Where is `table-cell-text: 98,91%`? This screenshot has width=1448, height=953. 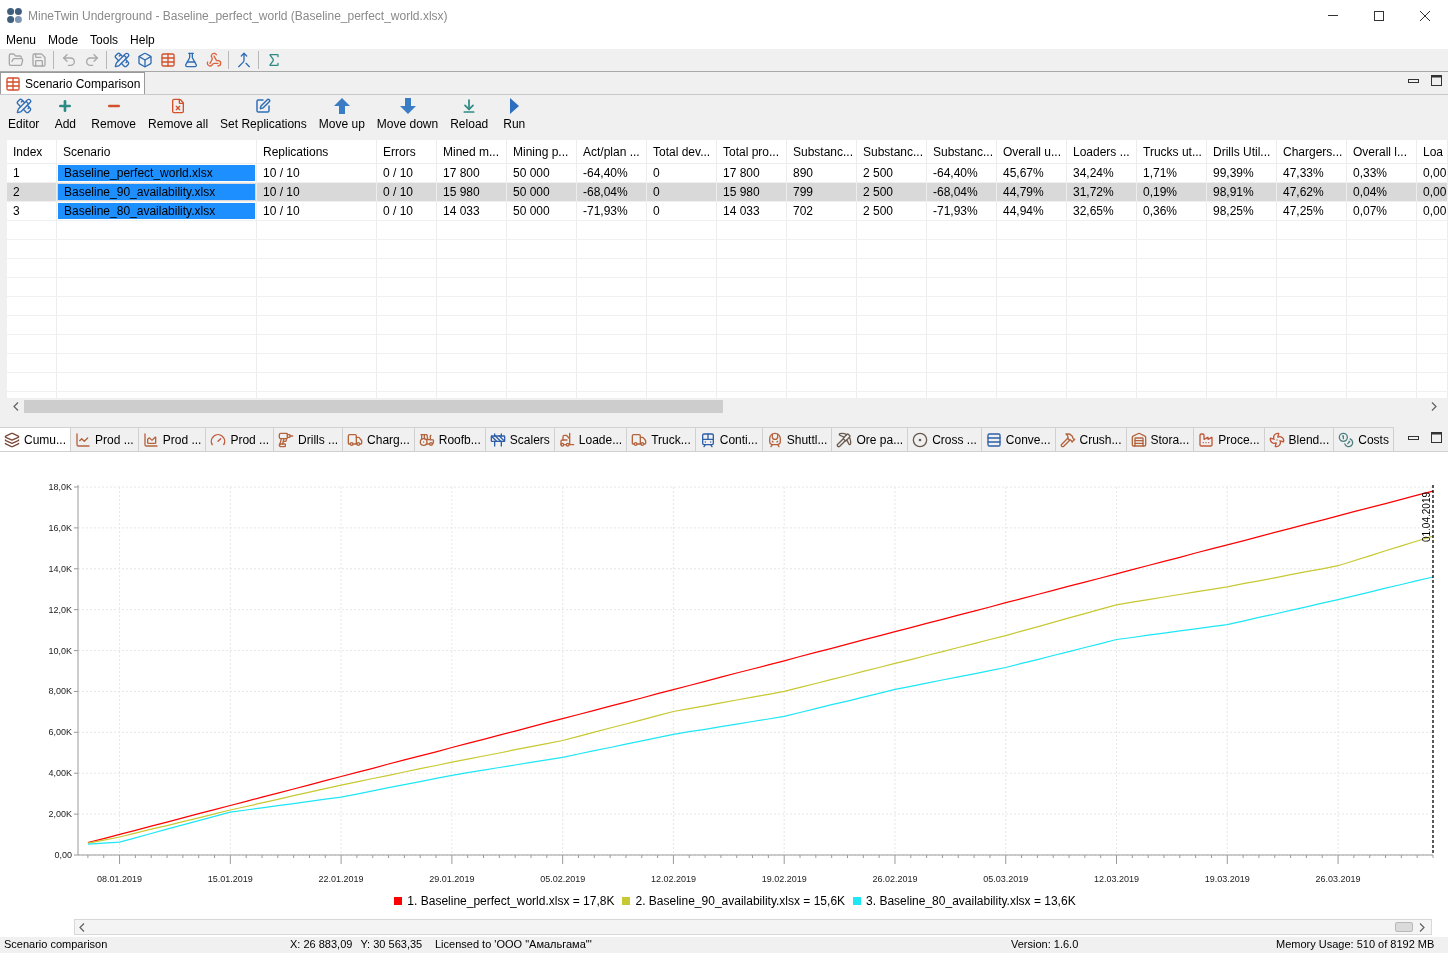 table-cell-text: 98,91% is located at coordinates (1233, 192).